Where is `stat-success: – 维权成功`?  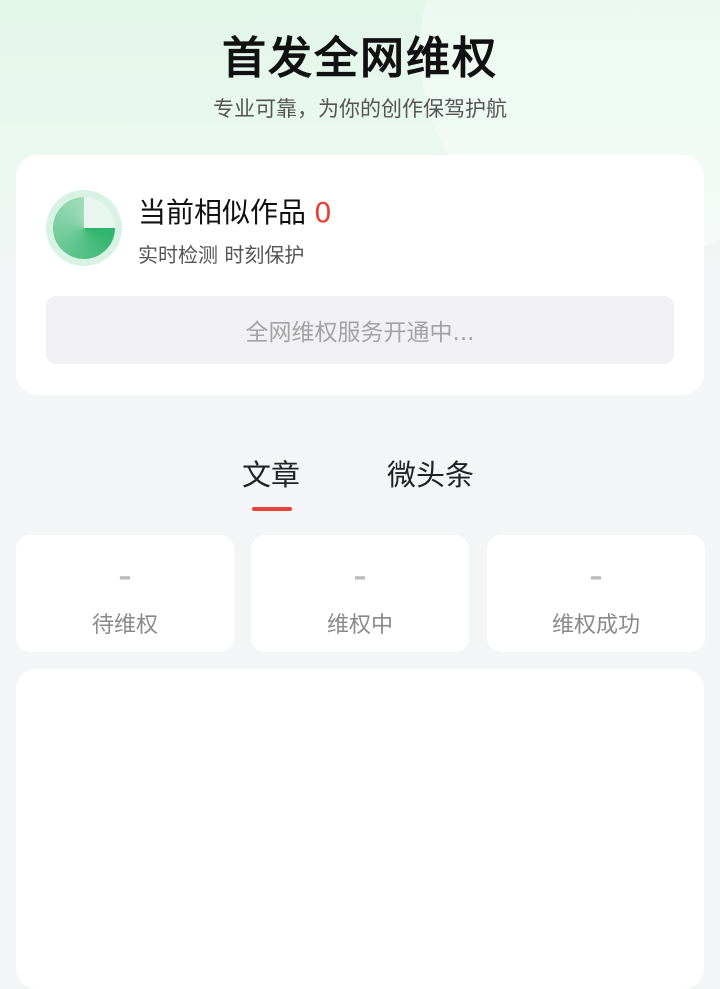 stat-success: – 维权成功 is located at coordinates (596, 593).